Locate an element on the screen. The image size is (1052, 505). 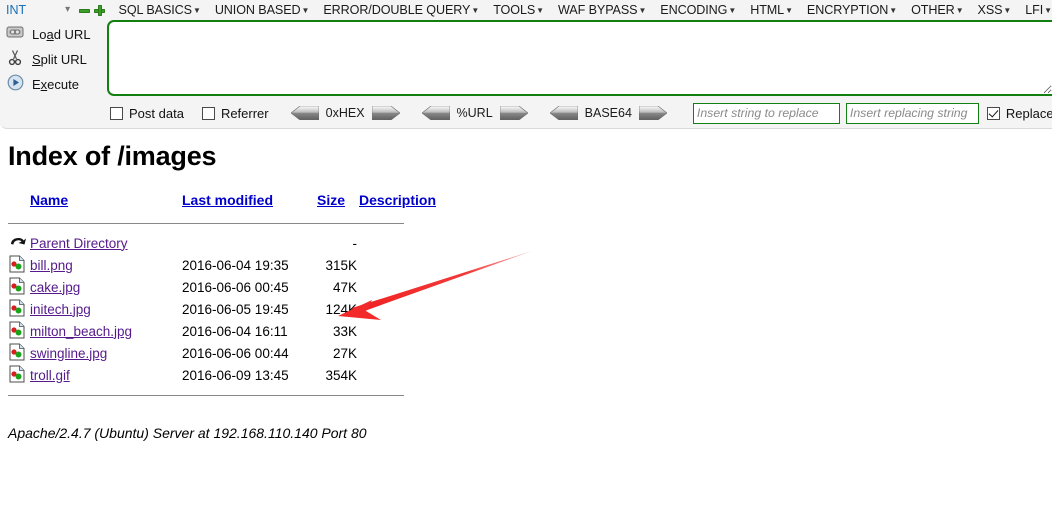
row-name-cell: bill.png is located at coordinates (106, 265).